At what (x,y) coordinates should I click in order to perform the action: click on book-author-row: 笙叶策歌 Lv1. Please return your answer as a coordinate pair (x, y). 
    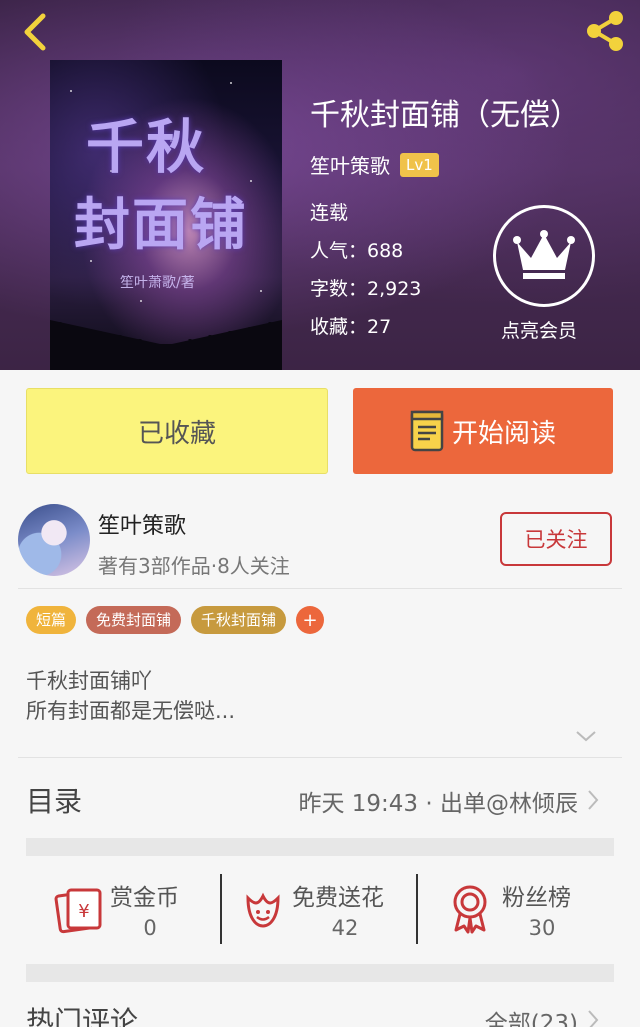
    Looking at the image, I should click on (374, 164).